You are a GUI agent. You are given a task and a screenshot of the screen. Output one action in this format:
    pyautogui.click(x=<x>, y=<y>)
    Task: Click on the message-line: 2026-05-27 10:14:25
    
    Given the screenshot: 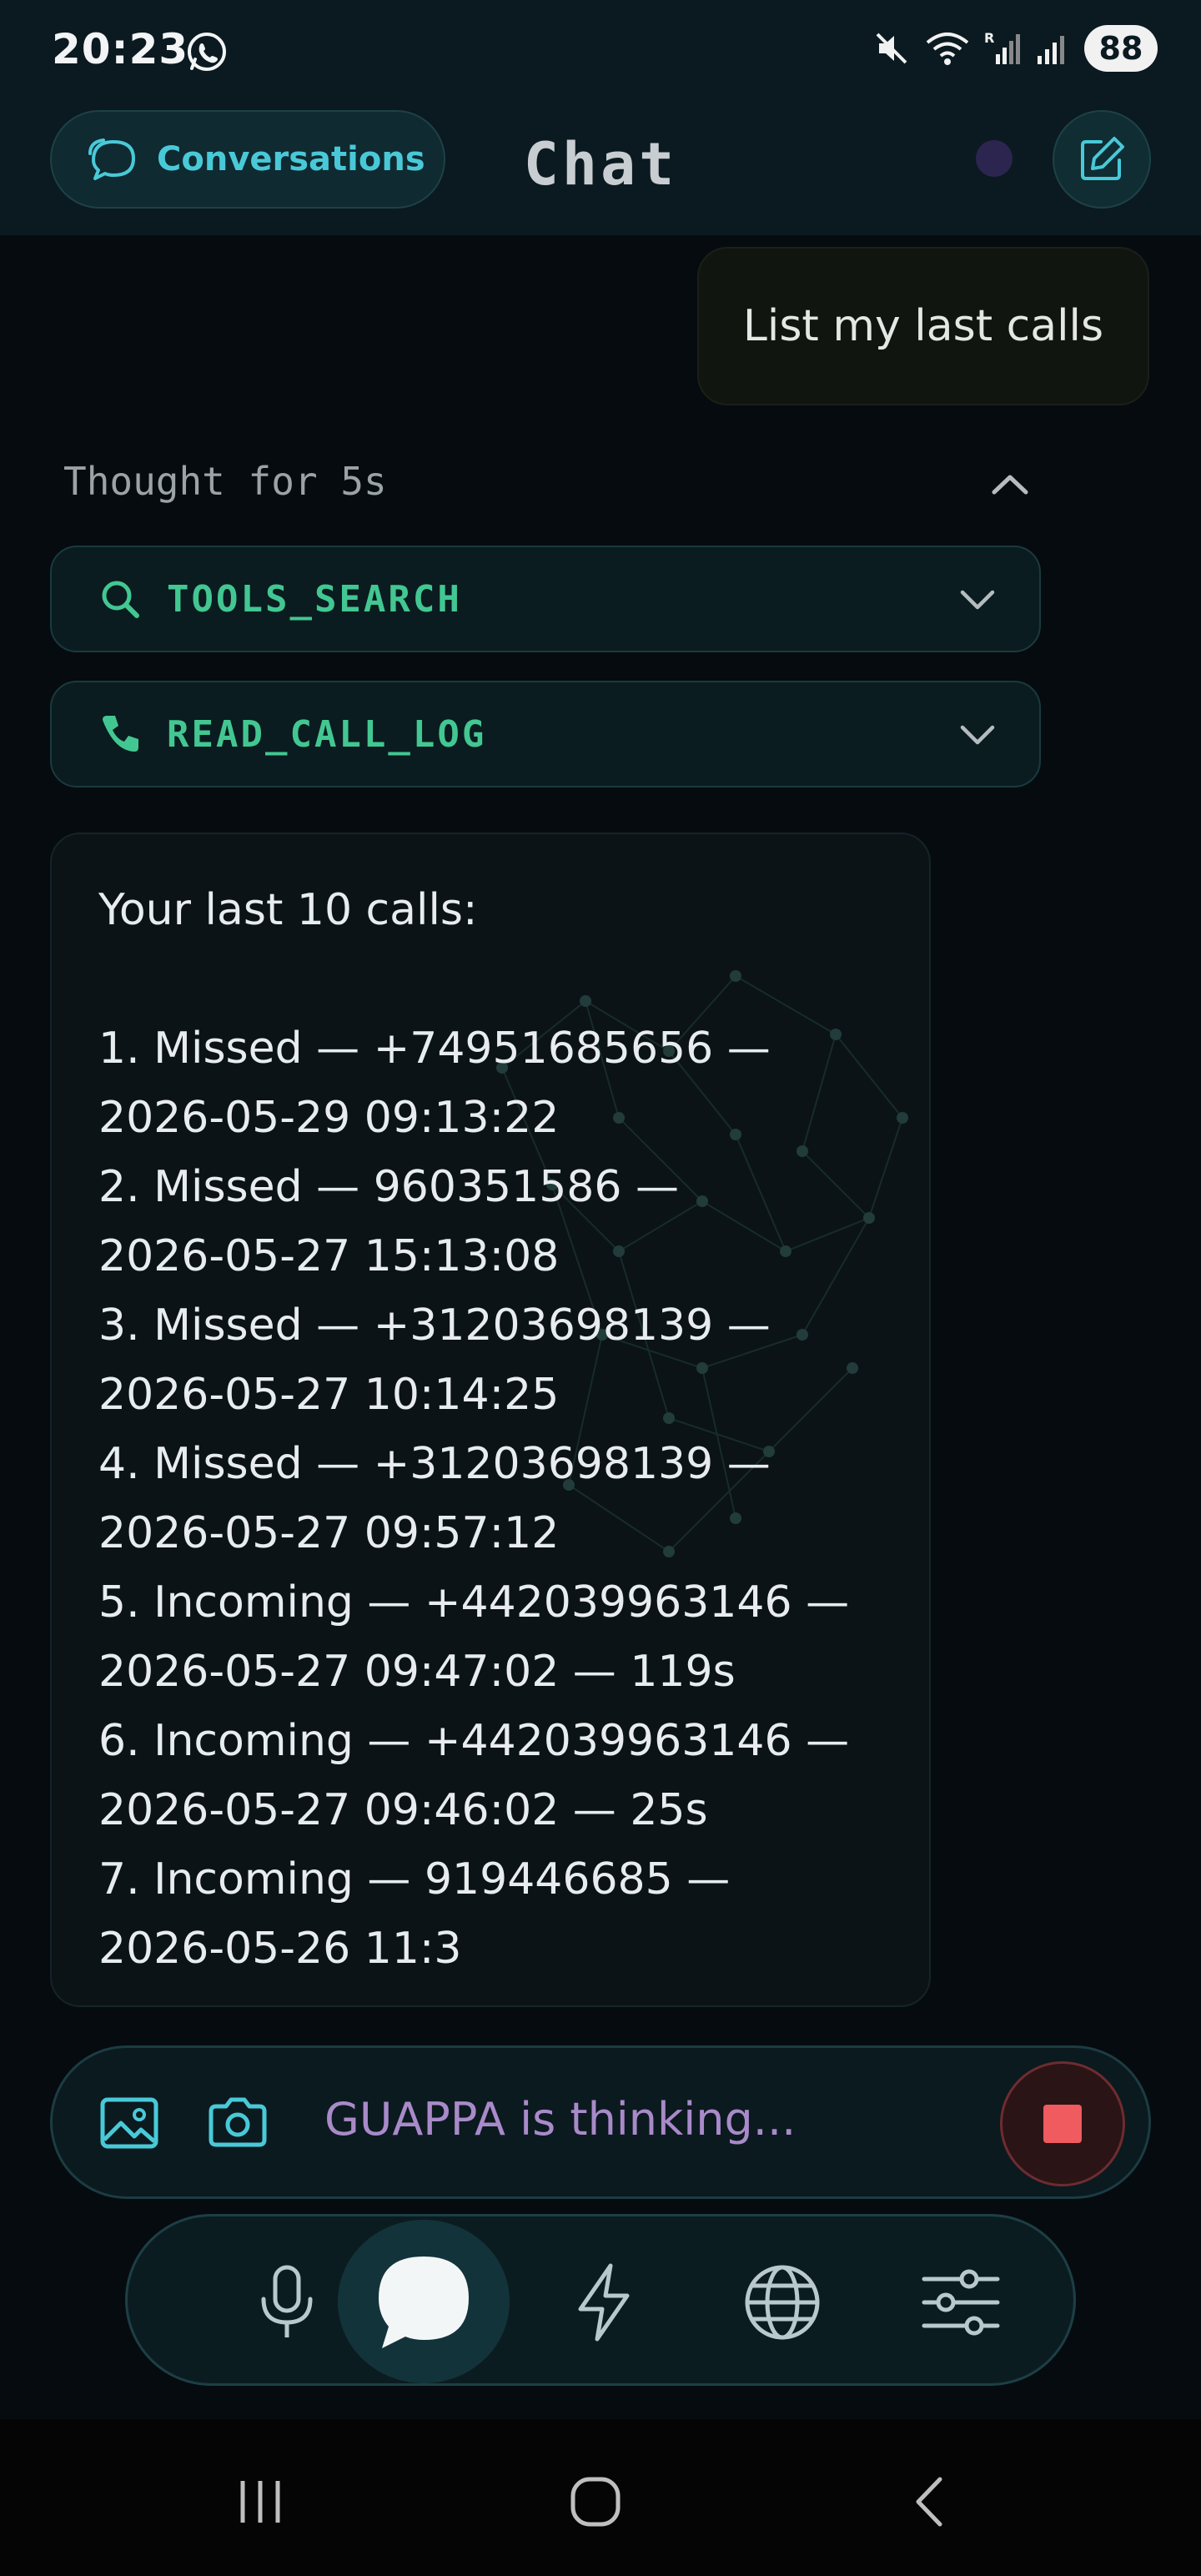 What is the action you would take?
    pyautogui.click(x=329, y=1395)
    